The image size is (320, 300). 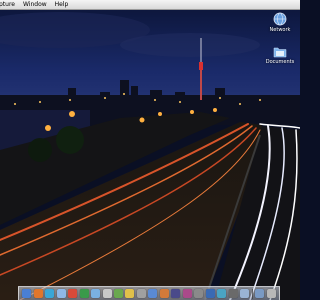 What do you see at coordinates (280, 52) in the screenshot?
I see `documents-folder-icon` at bounding box center [280, 52].